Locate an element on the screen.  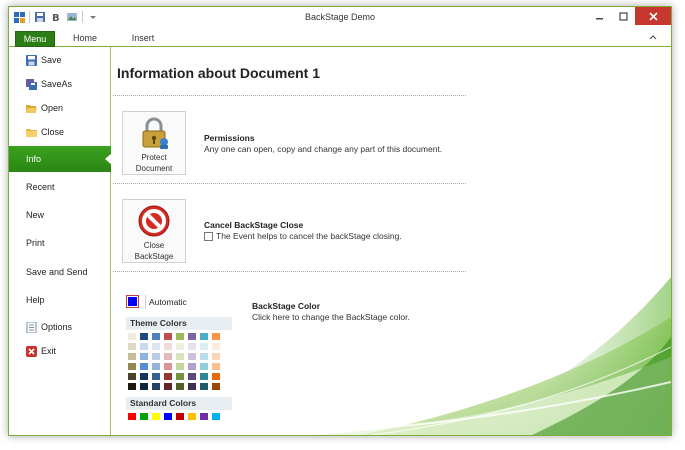
automatic-color-label: Automatic is located at coordinates (168, 301).